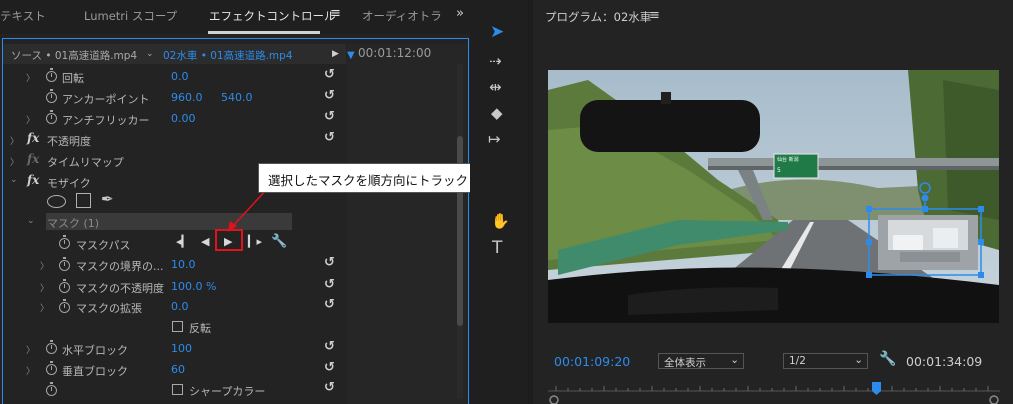 This screenshot has height=404, width=1013. I want to click on tab-effect-controls: エフェクトコントロール, so click(272, 16).